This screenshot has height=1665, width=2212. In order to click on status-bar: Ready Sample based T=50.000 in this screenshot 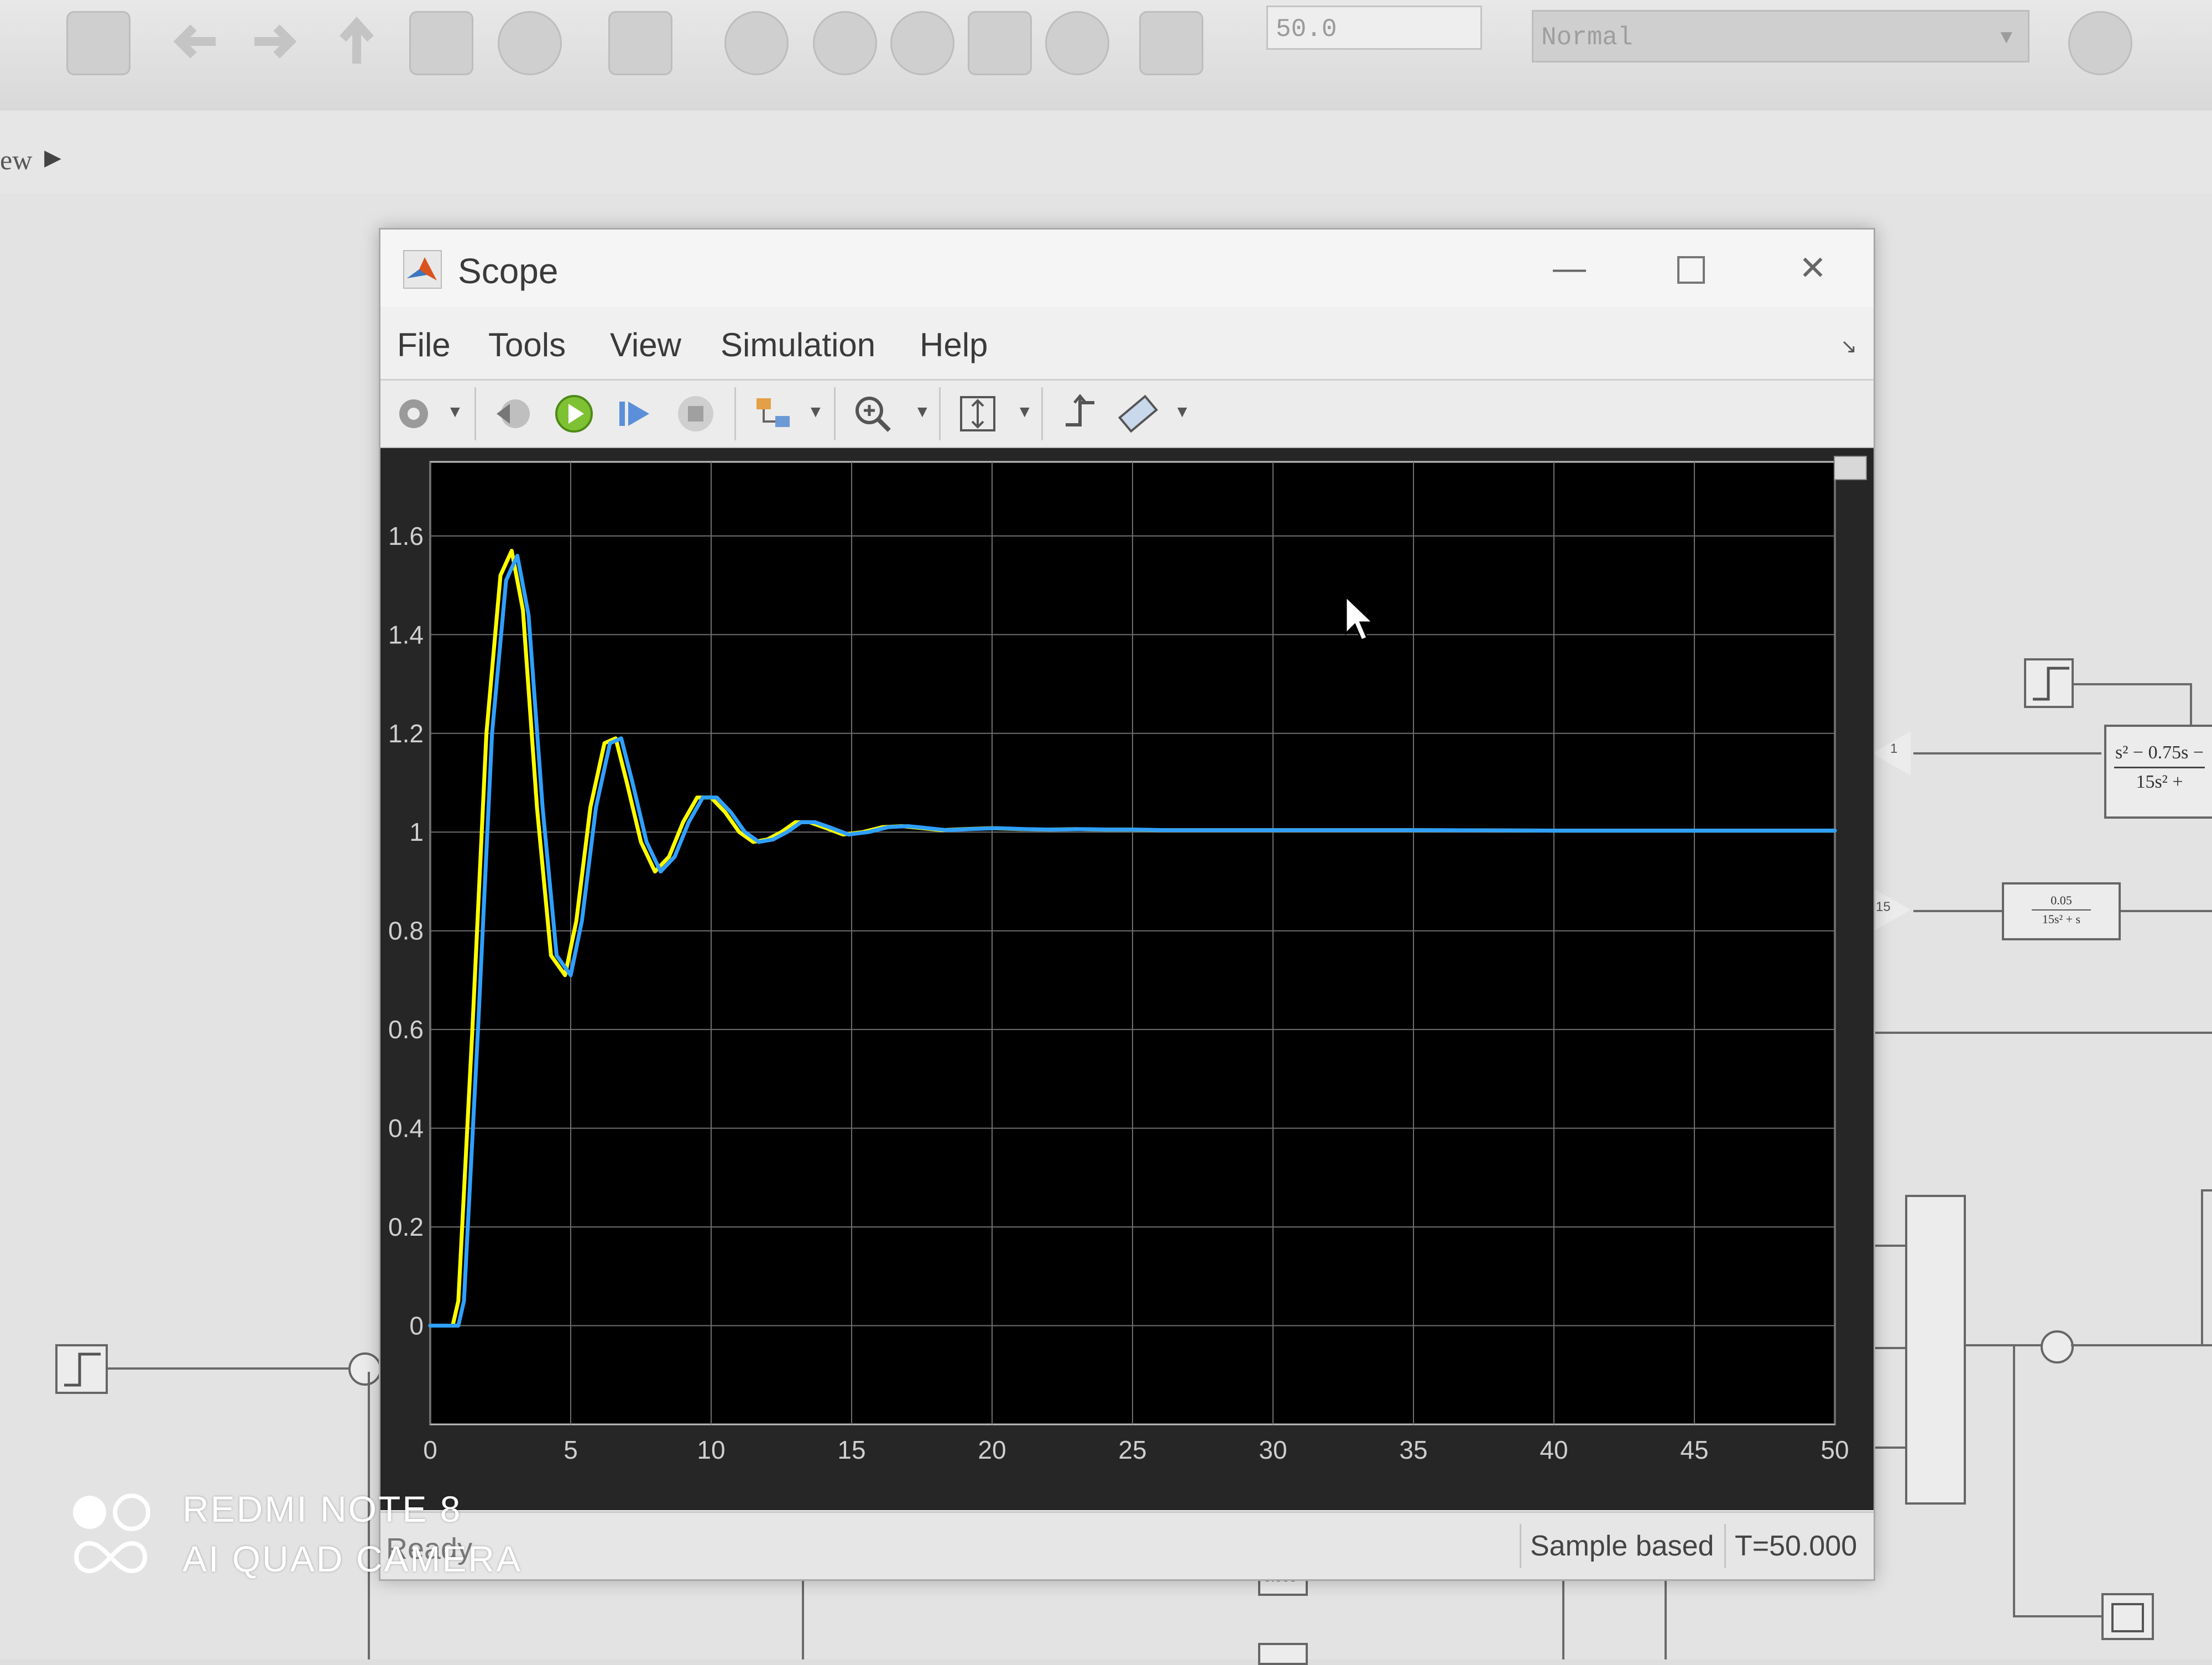, I will do `click(1127, 1545)`.